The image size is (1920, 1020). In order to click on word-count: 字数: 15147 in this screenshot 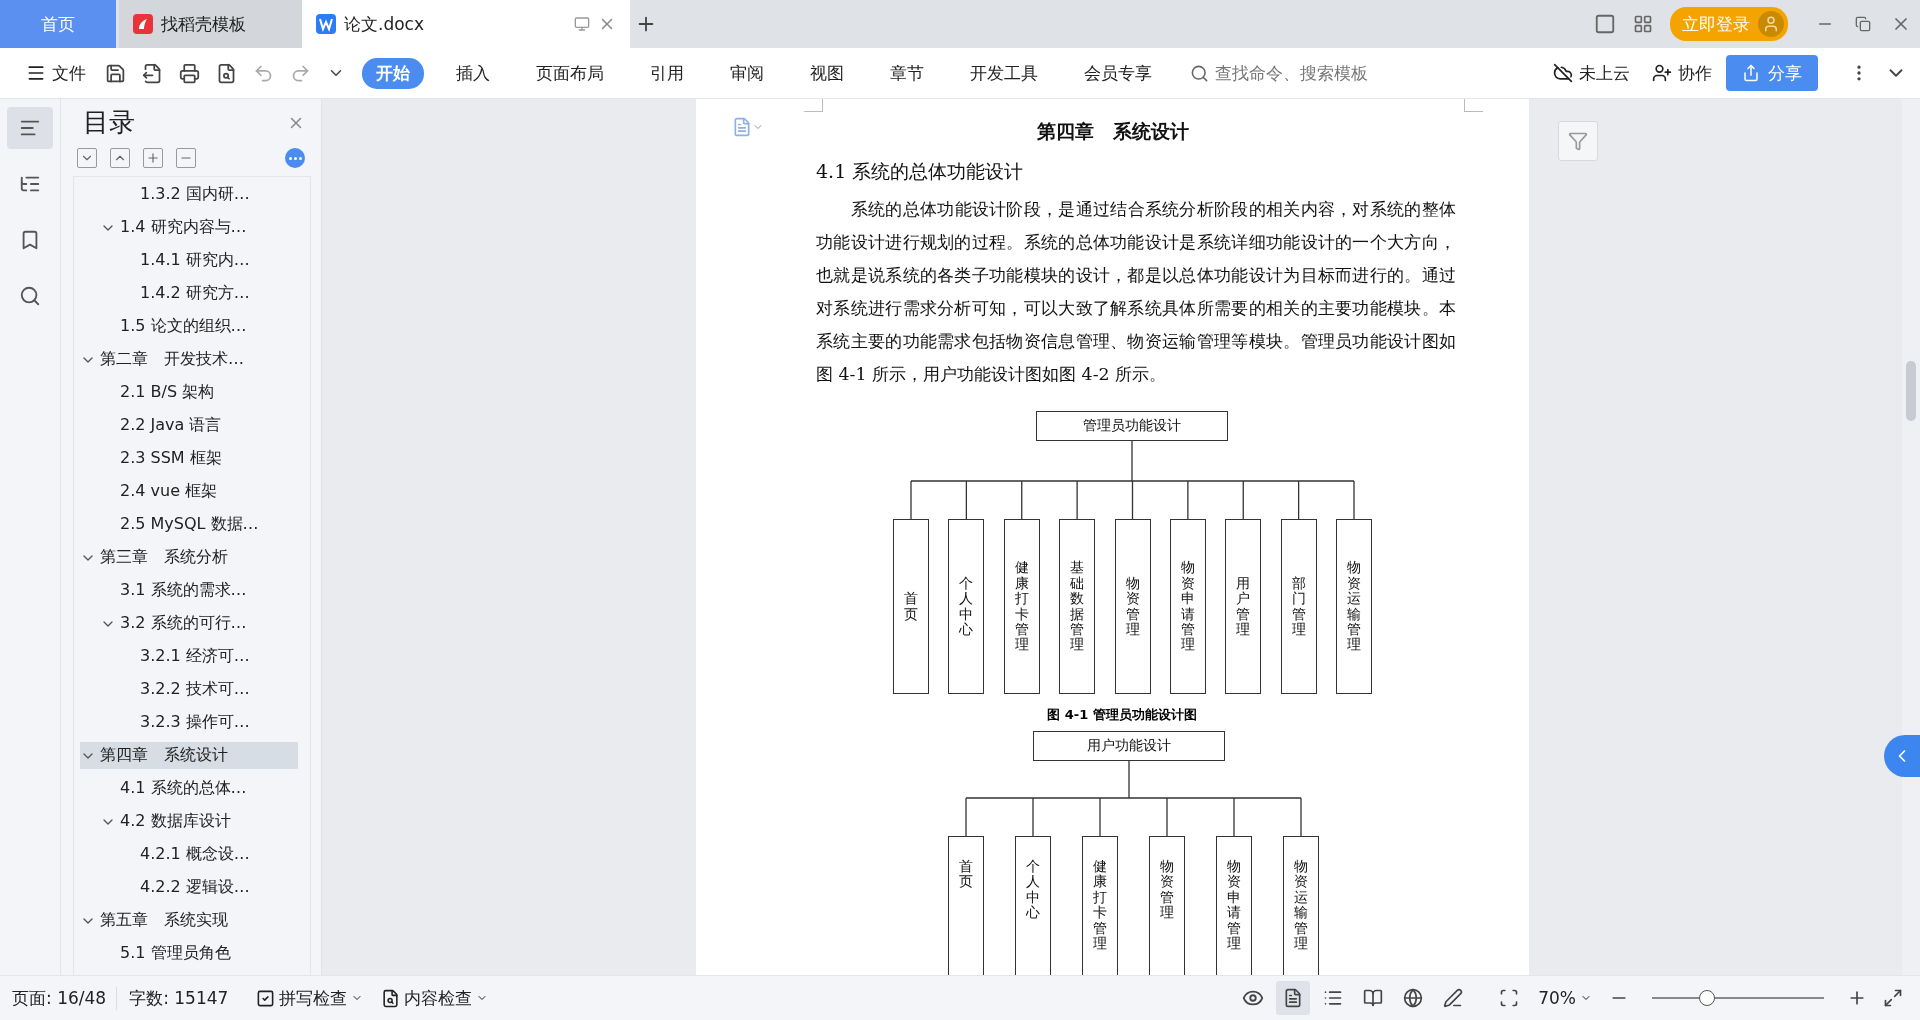, I will do `click(179, 998)`.